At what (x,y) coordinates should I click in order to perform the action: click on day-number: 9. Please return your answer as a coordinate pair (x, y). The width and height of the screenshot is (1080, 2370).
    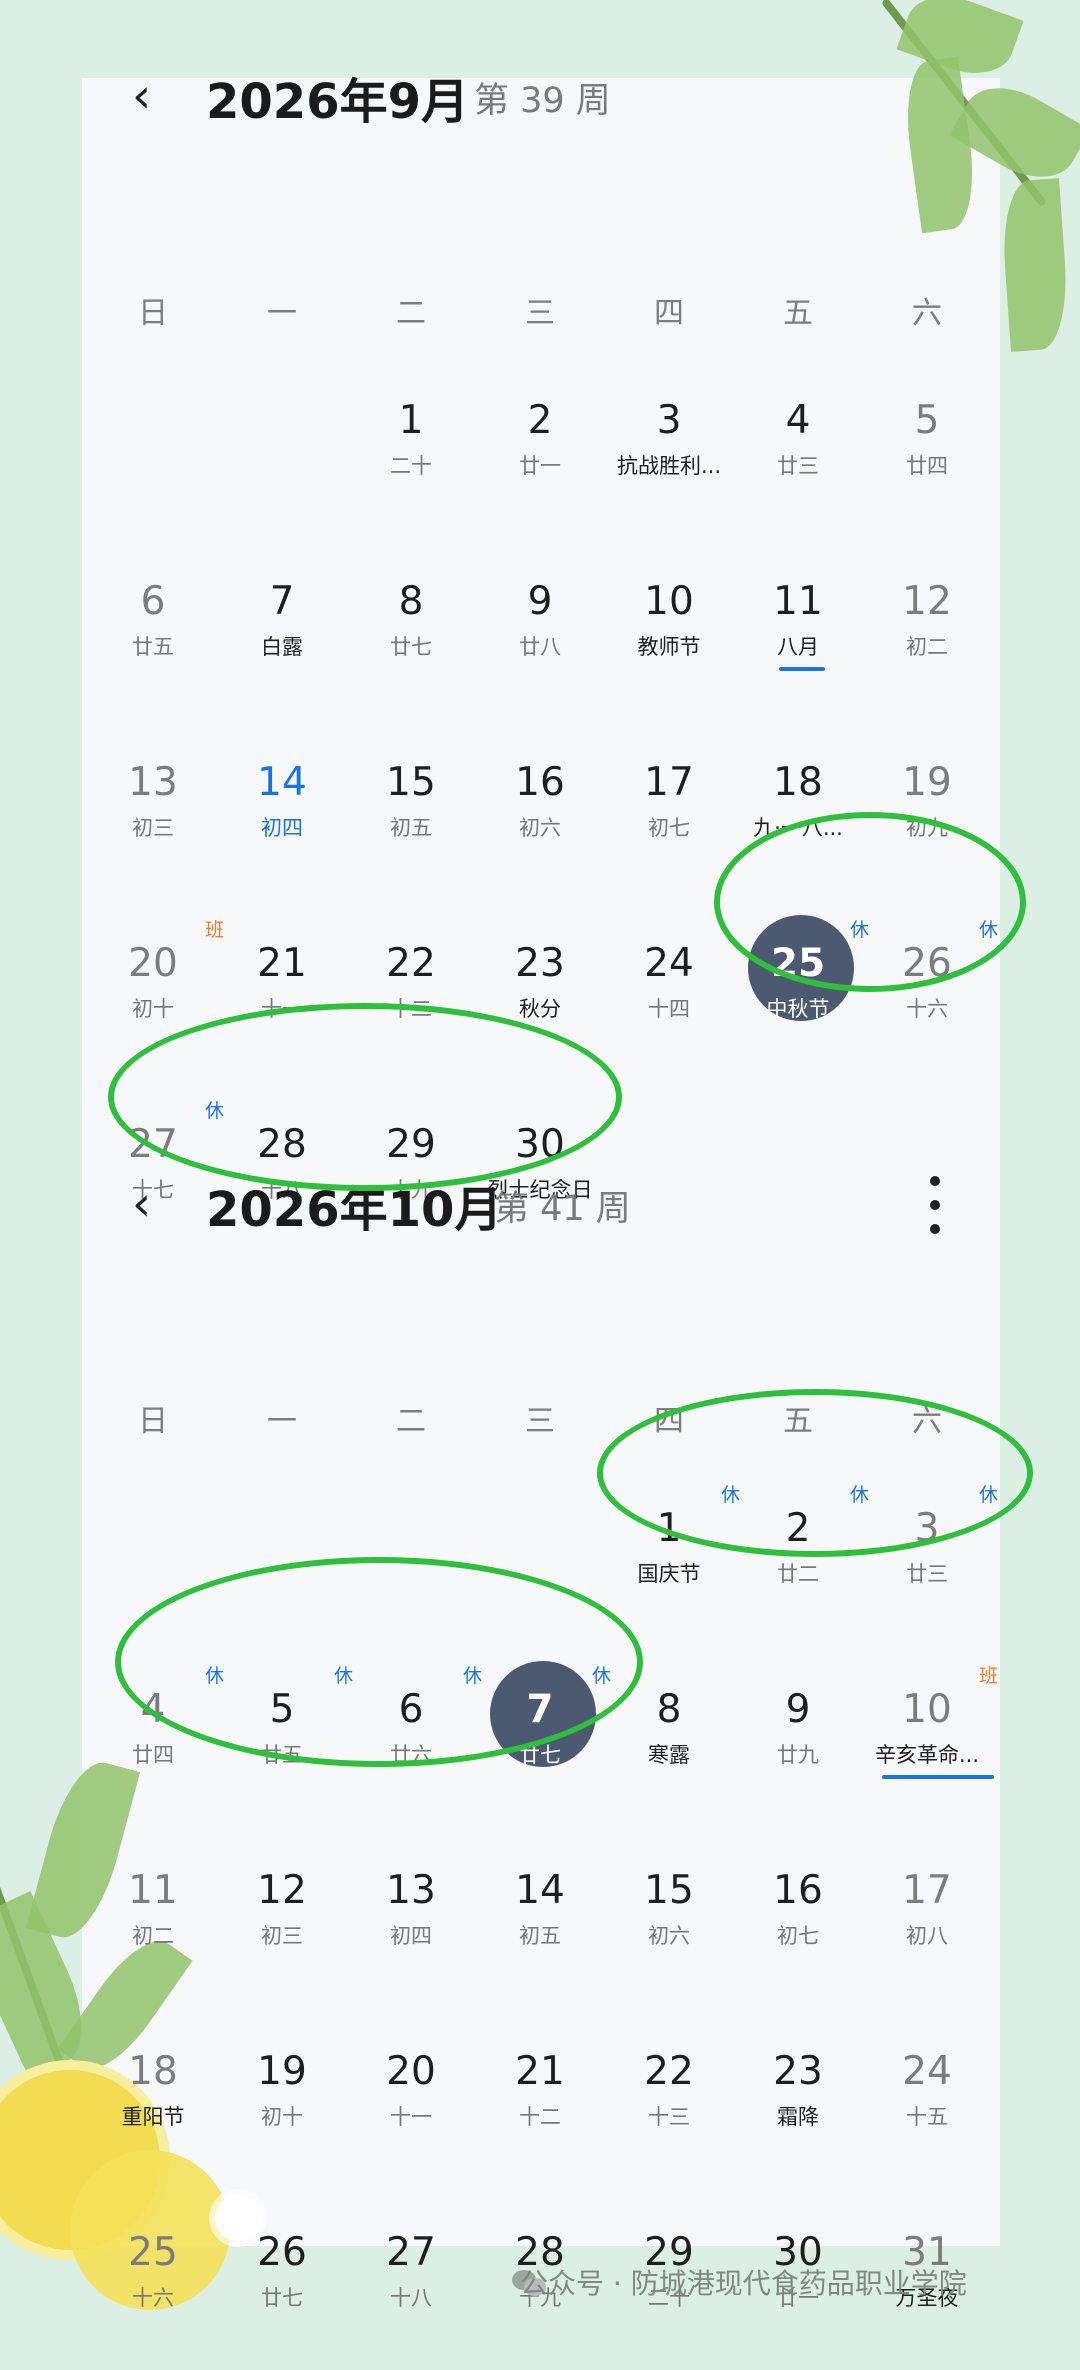
    Looking at the image, I should click on (540, 601).